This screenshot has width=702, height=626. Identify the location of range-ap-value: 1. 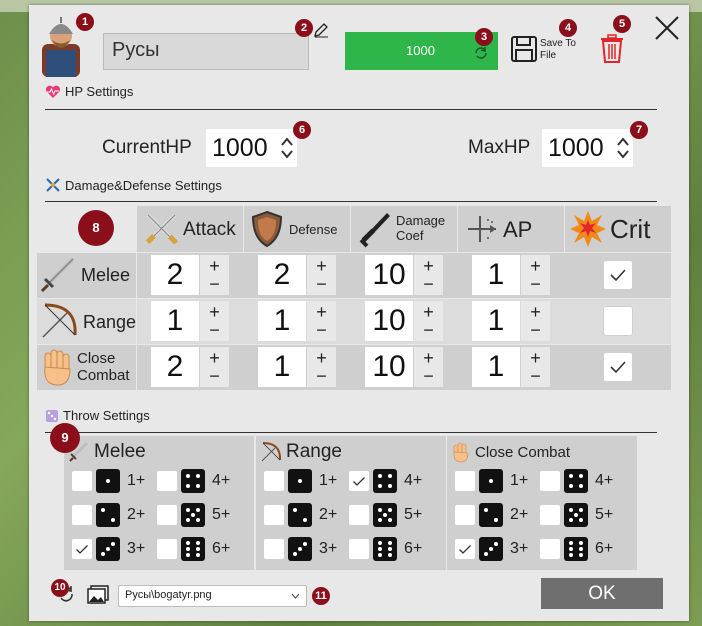
(496, 321).